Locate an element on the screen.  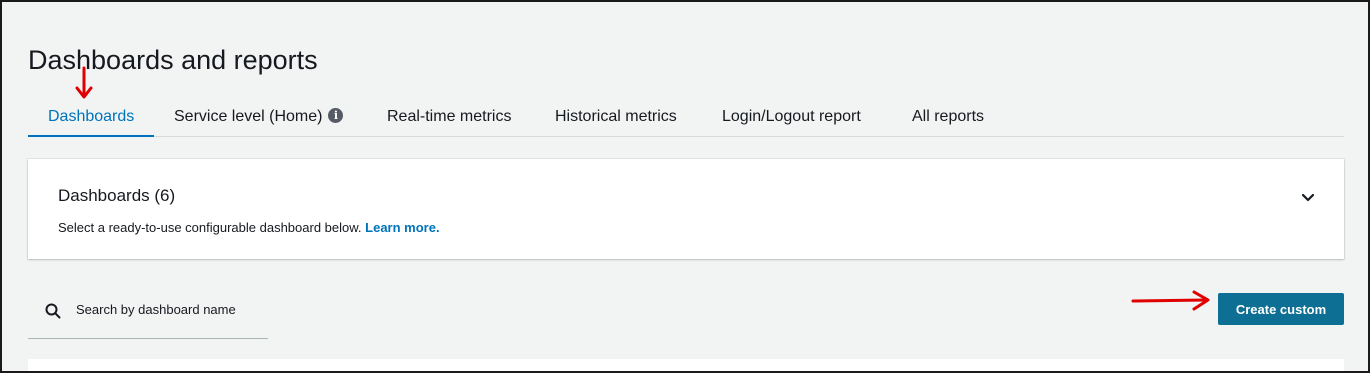
tab-all-reports: All reports is located at coordinates (948, 116).